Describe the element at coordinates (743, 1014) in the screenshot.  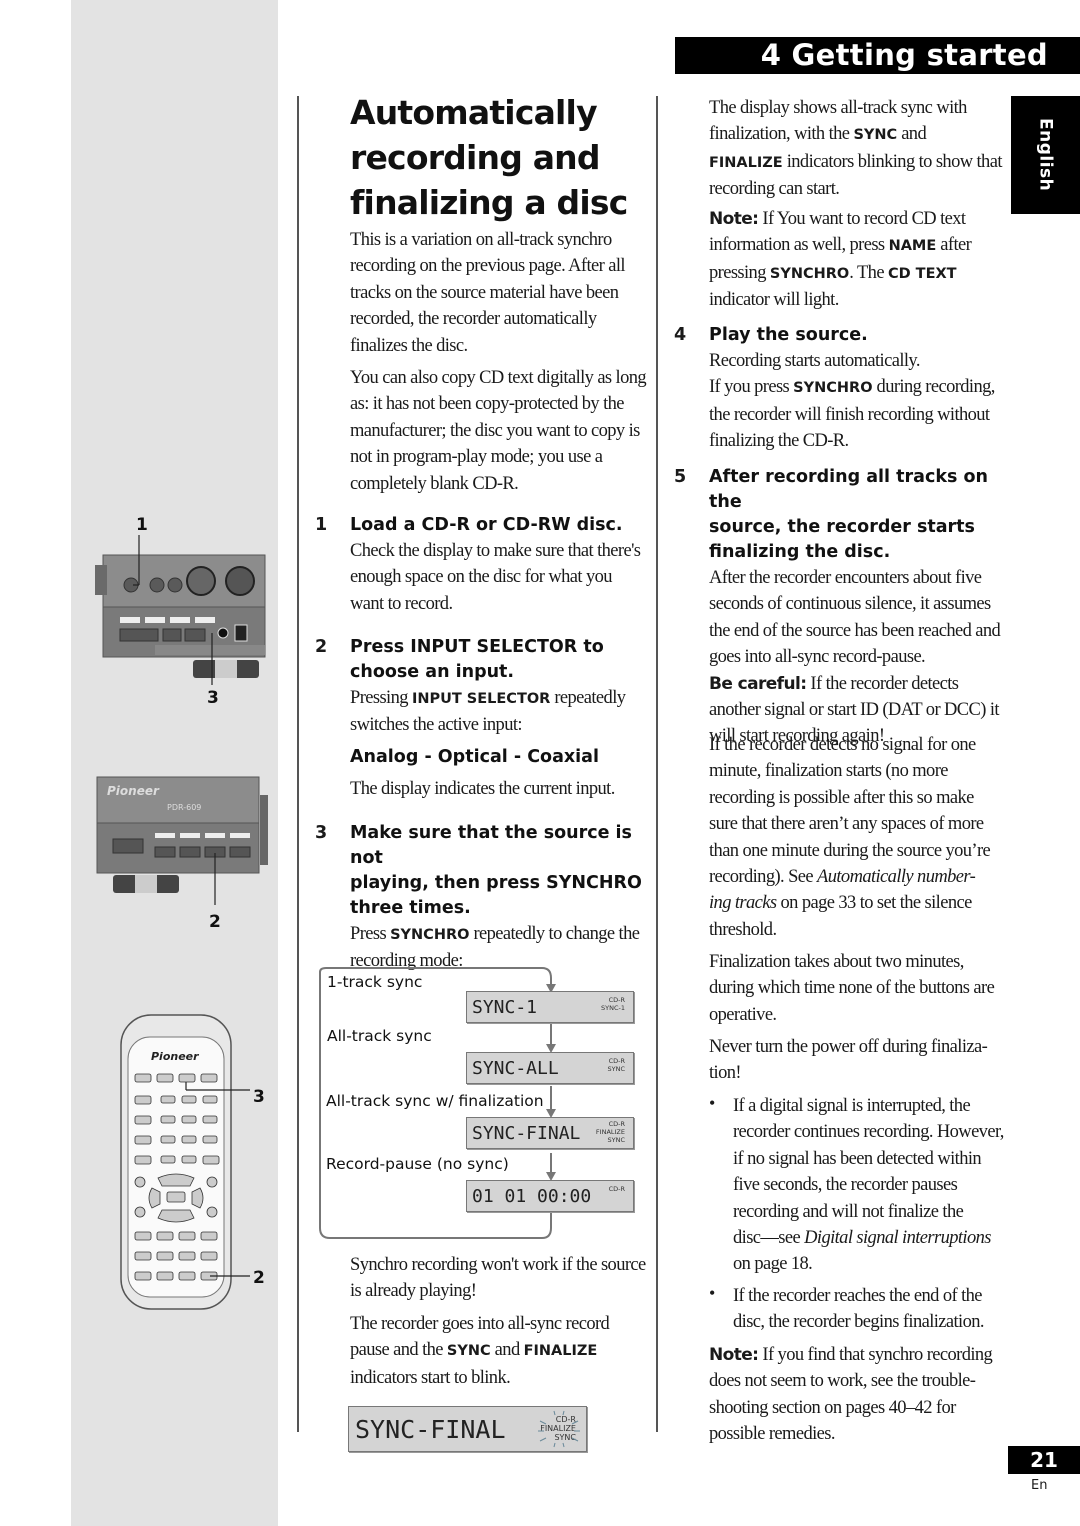
I see `text-line: operative.` at that location.